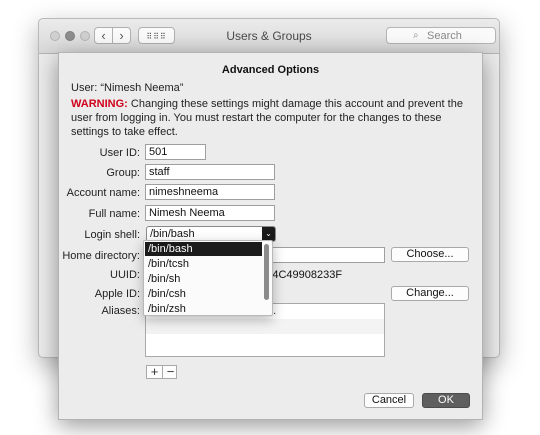 The image size is (540, 435). Describe the element at coordinates (172, 234) in the screenshot. I see `login-shell-value: /bin/bash` at that location.